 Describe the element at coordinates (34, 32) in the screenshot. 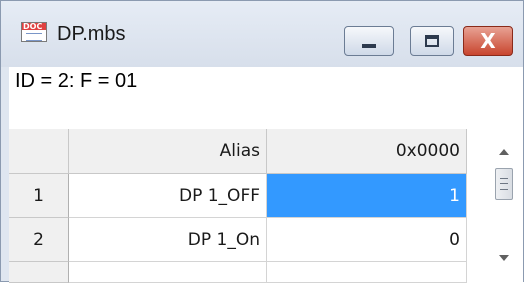

I see `app-doc-icon: DOC` at that location.